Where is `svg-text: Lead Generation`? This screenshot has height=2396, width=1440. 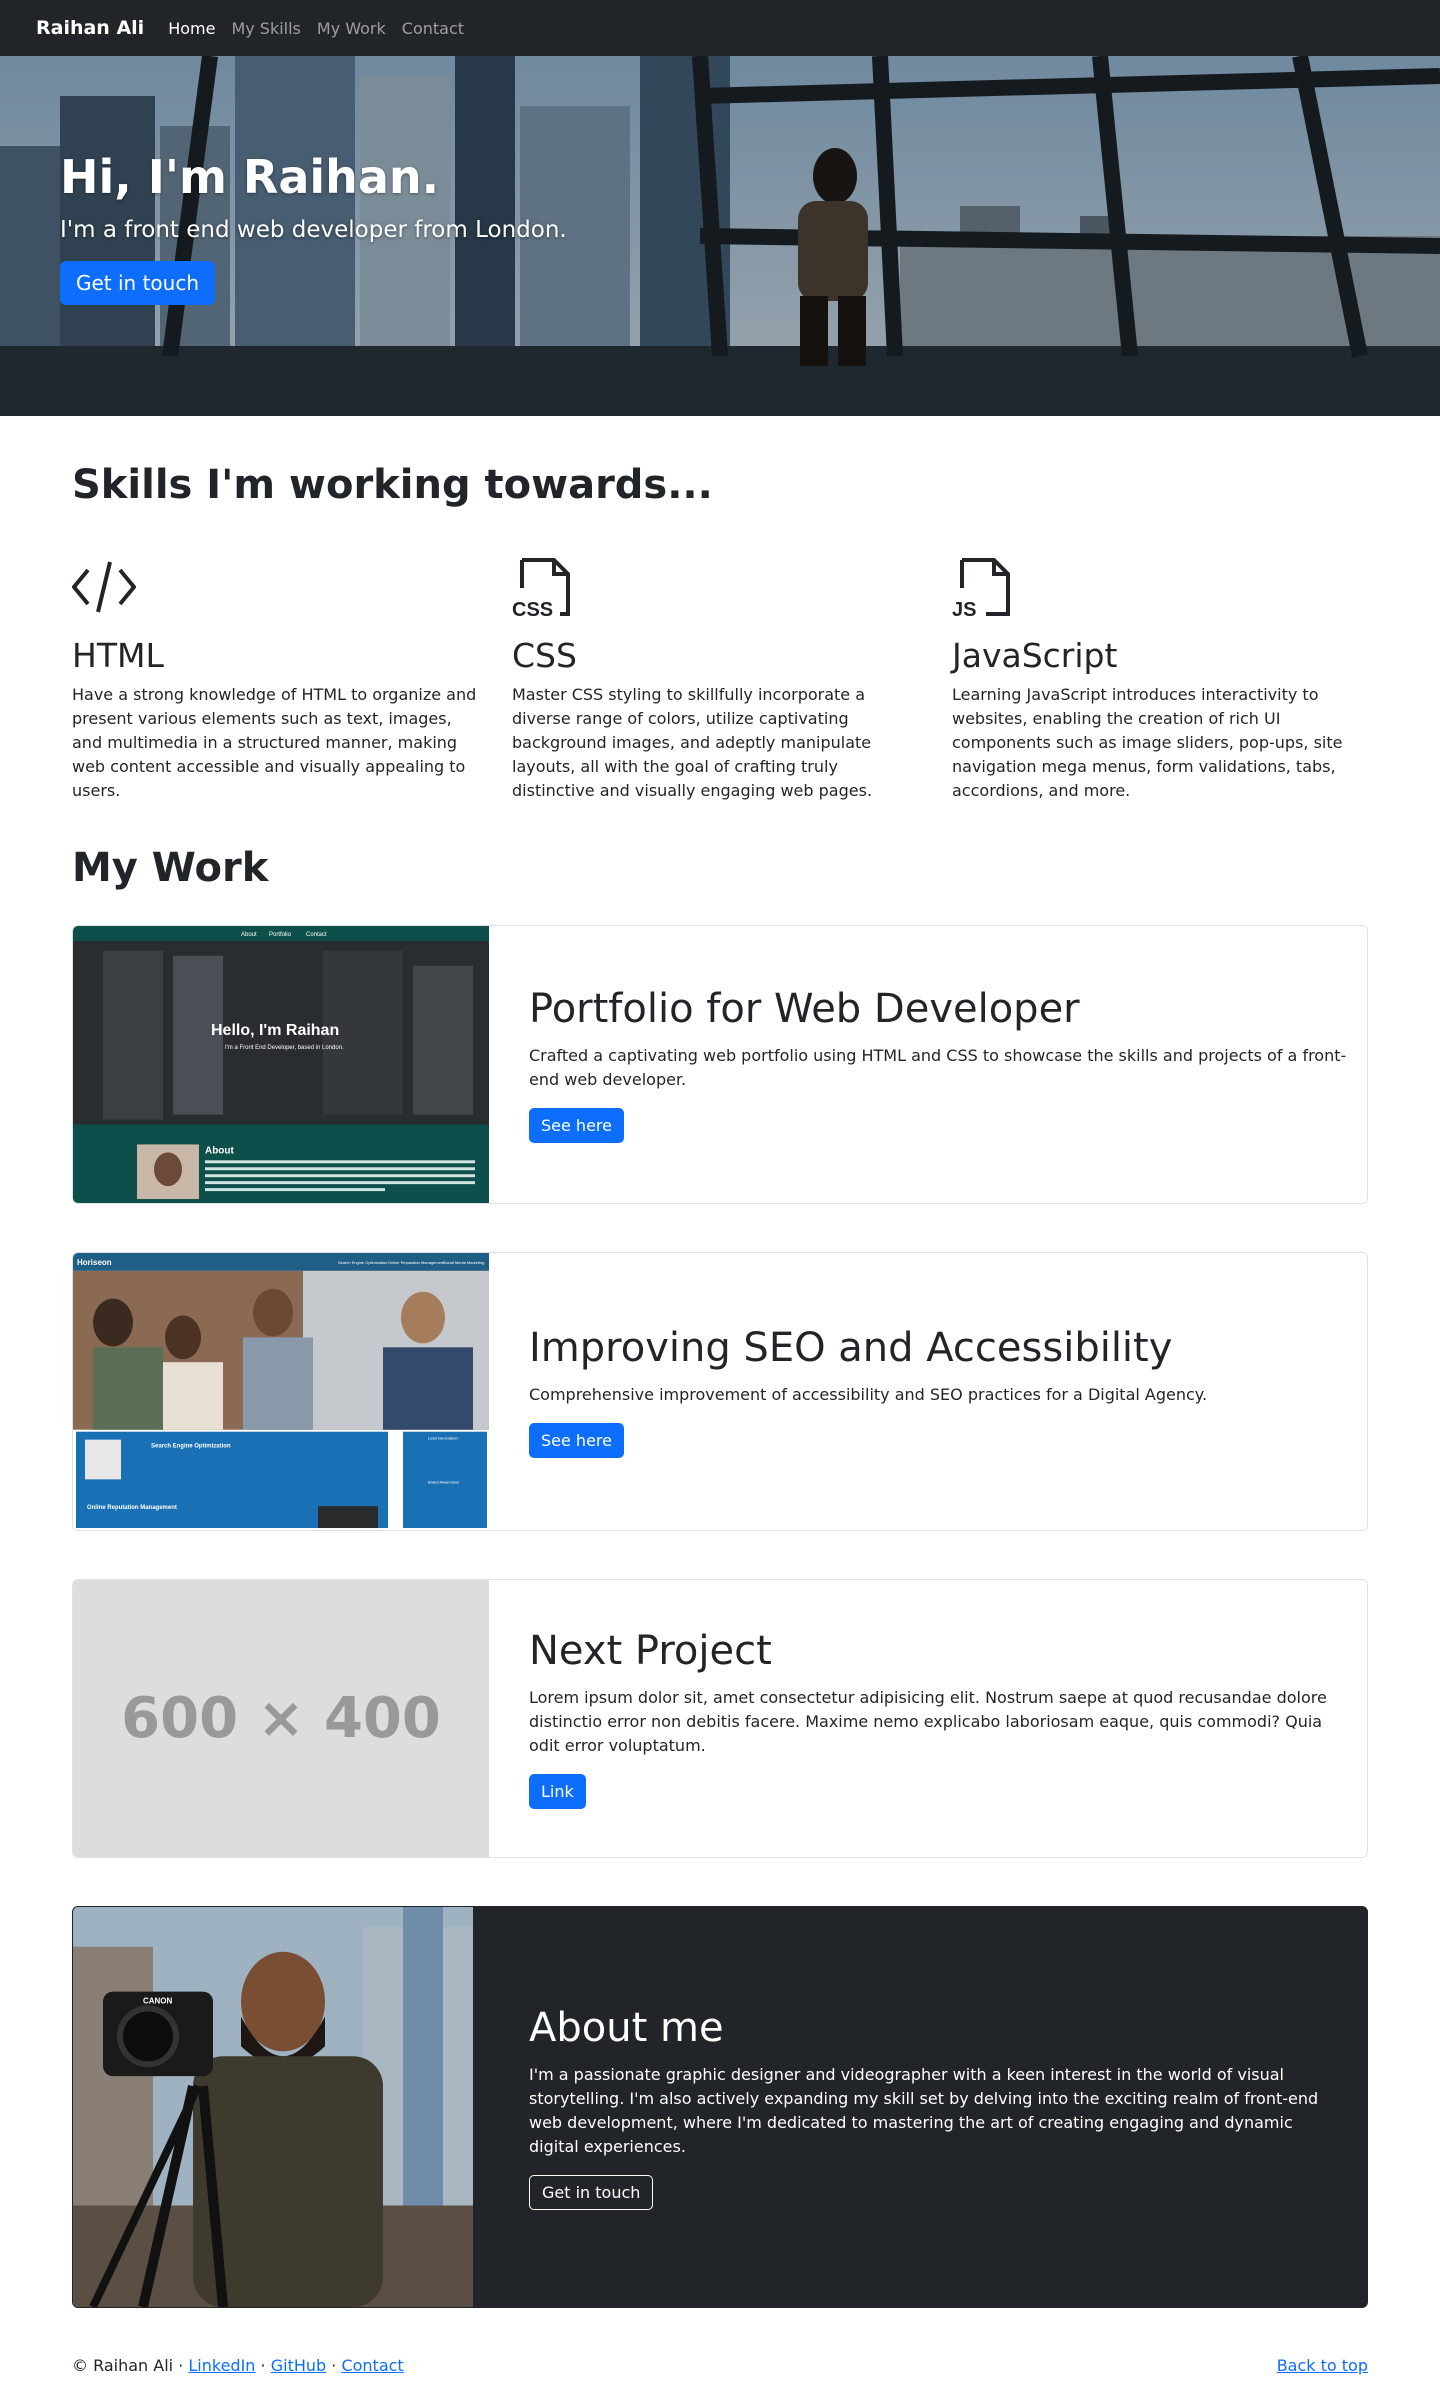 svg-text: Lead Generation is located at coordinates (443, 1438).